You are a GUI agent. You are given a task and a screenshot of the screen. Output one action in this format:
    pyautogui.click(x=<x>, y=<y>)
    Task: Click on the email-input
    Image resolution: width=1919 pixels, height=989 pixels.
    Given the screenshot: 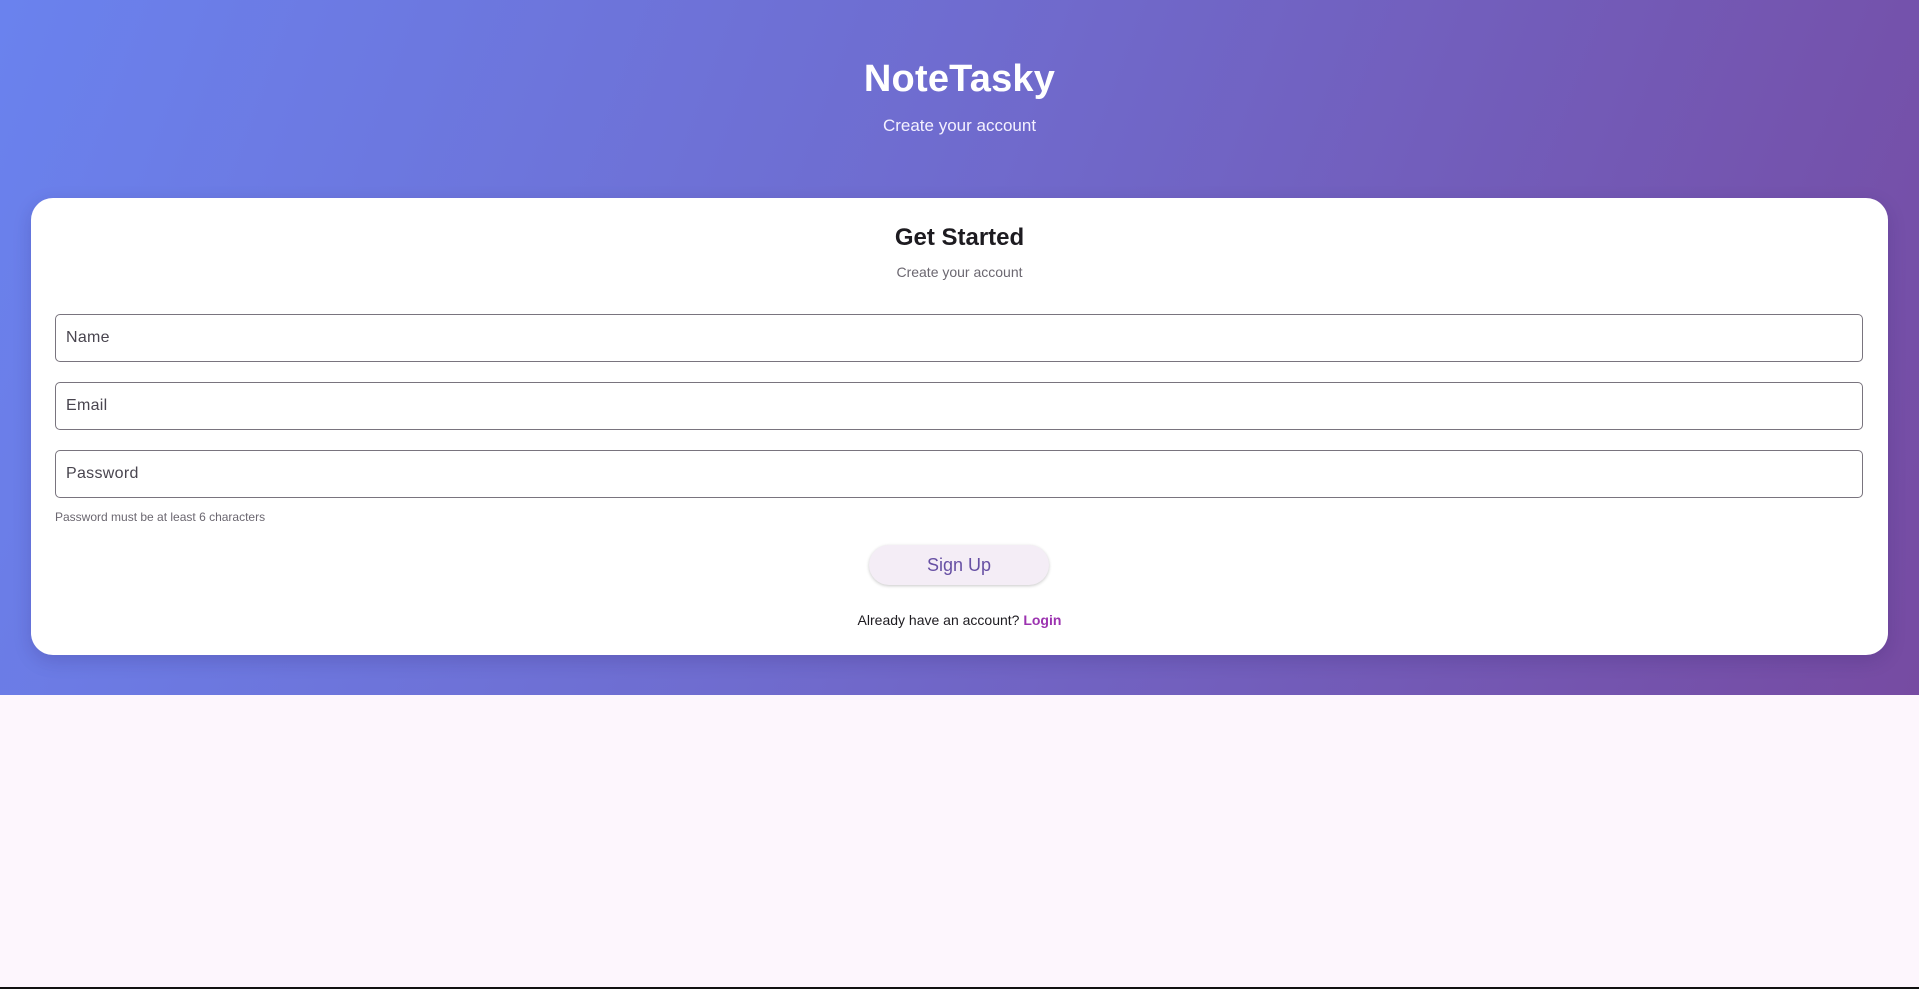 What is the action you would take?
    pyautogui.click(x=959, y=406)
    